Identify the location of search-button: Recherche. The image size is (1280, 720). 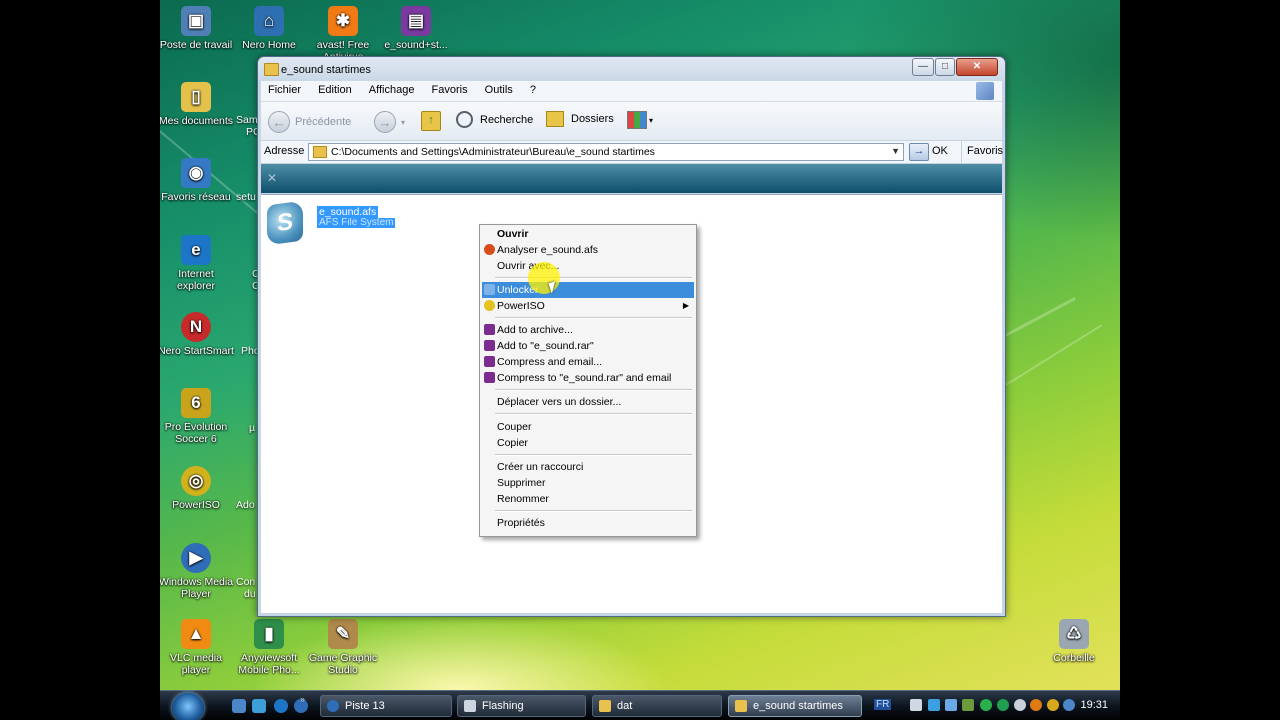
(494, 119).